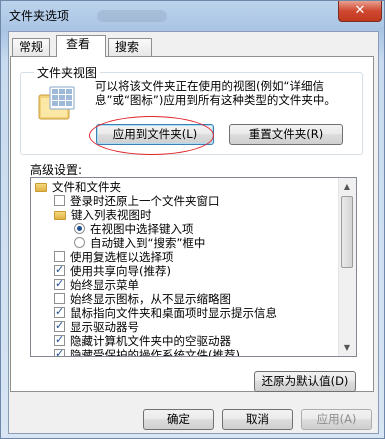 This screenshot has height=439, width=385. What do you see at coordinates (120, 271) in the screenshot?
I see `option-label: 使用共享向导(推荐)` at bounding box center [120, 271].